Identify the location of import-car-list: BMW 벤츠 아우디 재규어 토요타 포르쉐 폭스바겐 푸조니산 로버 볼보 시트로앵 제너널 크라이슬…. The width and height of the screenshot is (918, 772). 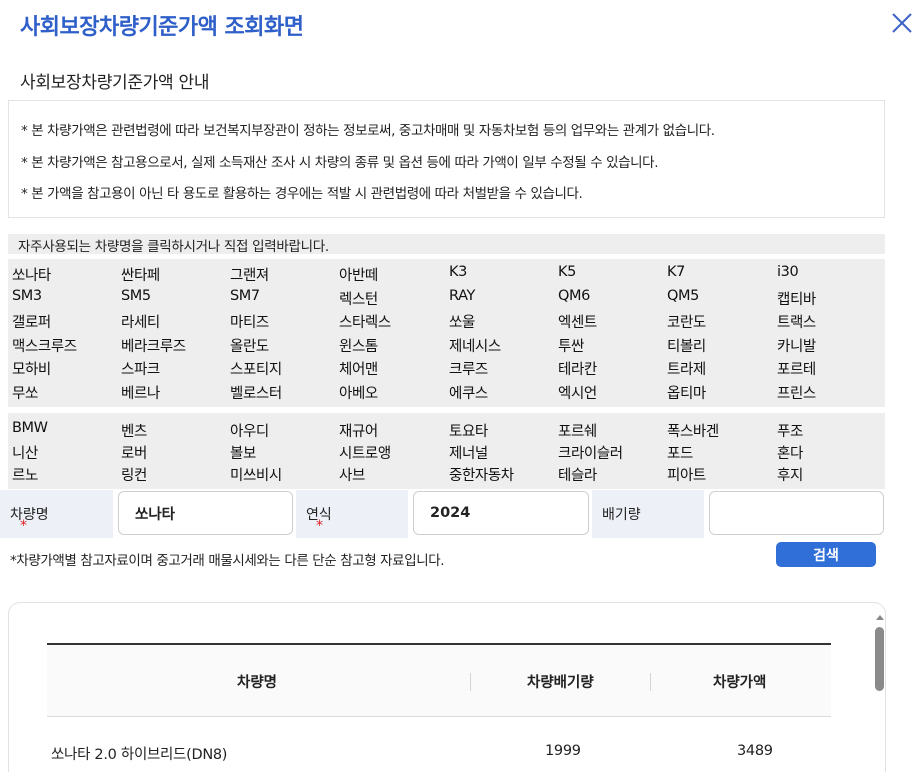
(446, 451).